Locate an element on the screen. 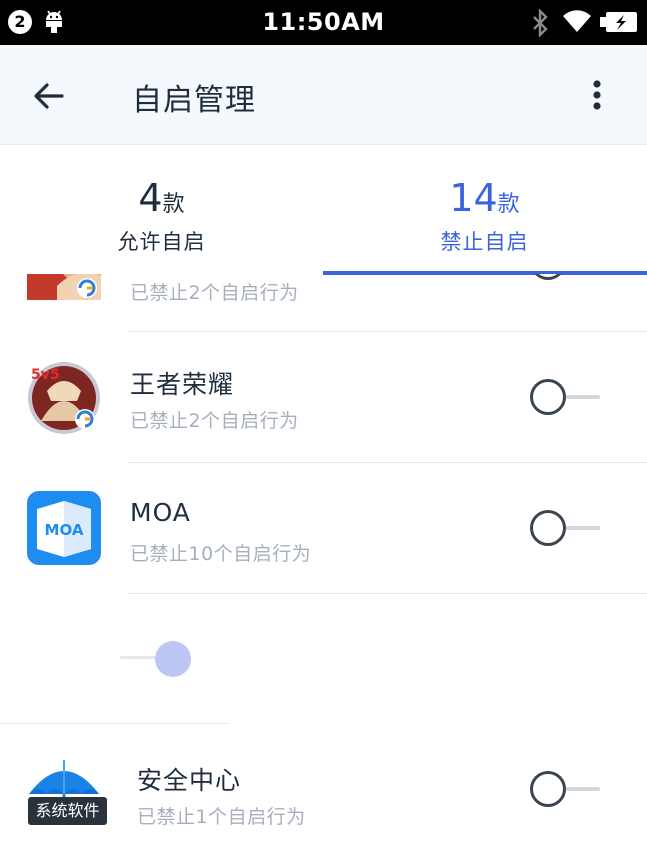 This screenshot has width=647, height=844. svg-text: 5v5 is located at coordinates (45, 375).